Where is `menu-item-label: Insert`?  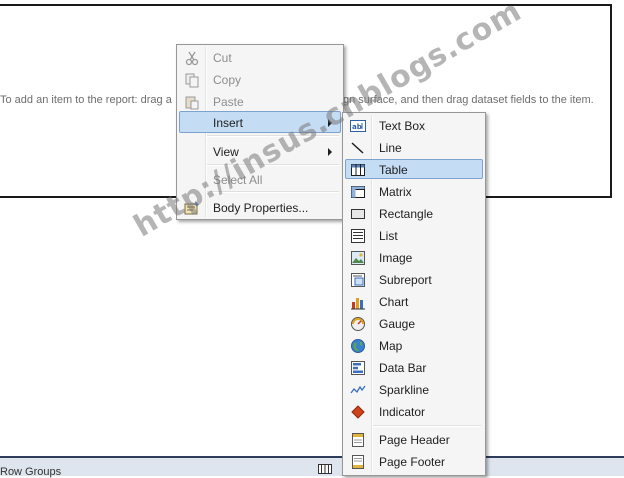 menu-item-label: Insert is located at coordinates (228, 123).